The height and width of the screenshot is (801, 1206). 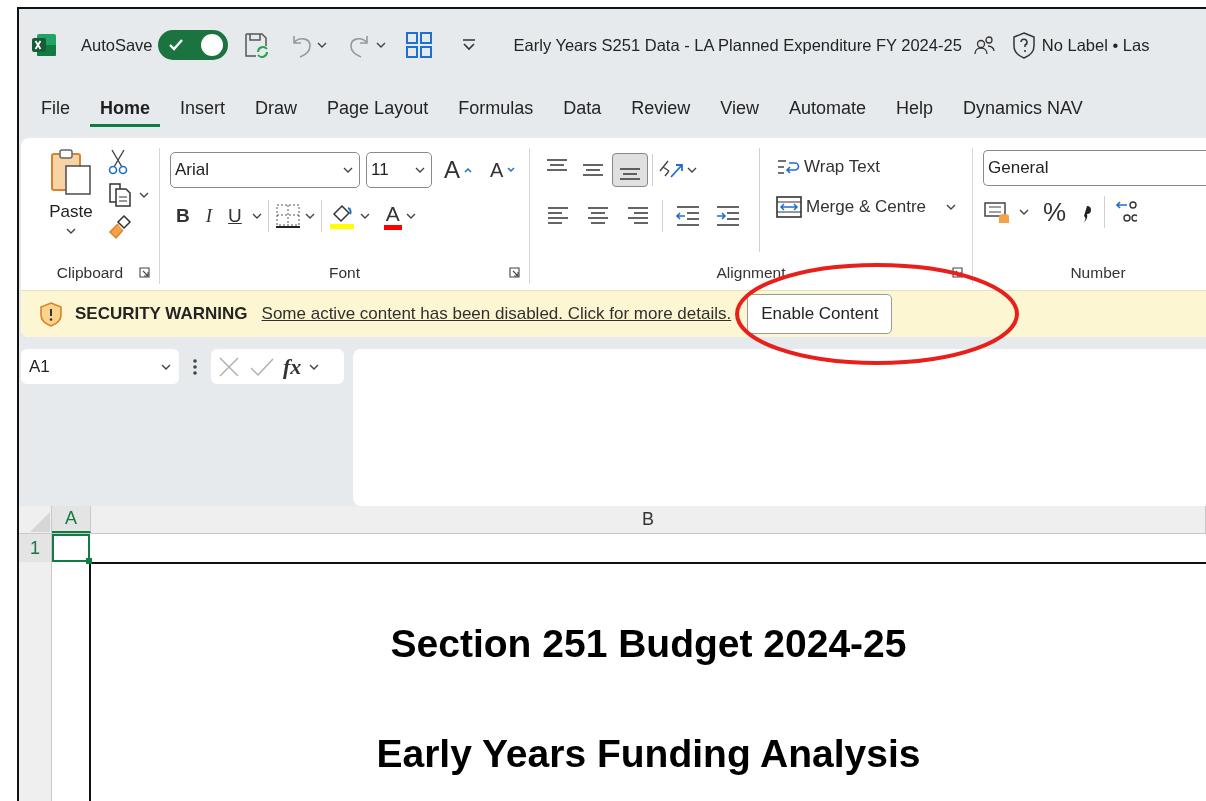 I want to click on ribbon-tab: Page Layout, so click(x=378, y=109).